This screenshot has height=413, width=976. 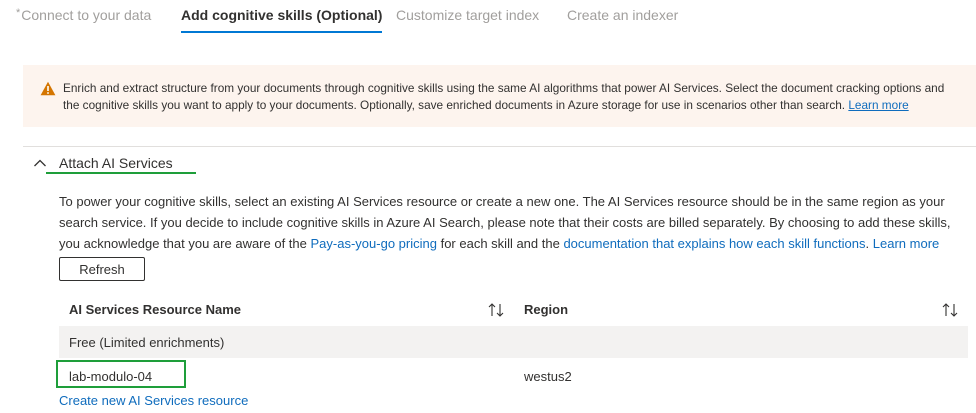 I want to click on table-row: lab-modulo-04 westus2, so click(x=513, y=375).